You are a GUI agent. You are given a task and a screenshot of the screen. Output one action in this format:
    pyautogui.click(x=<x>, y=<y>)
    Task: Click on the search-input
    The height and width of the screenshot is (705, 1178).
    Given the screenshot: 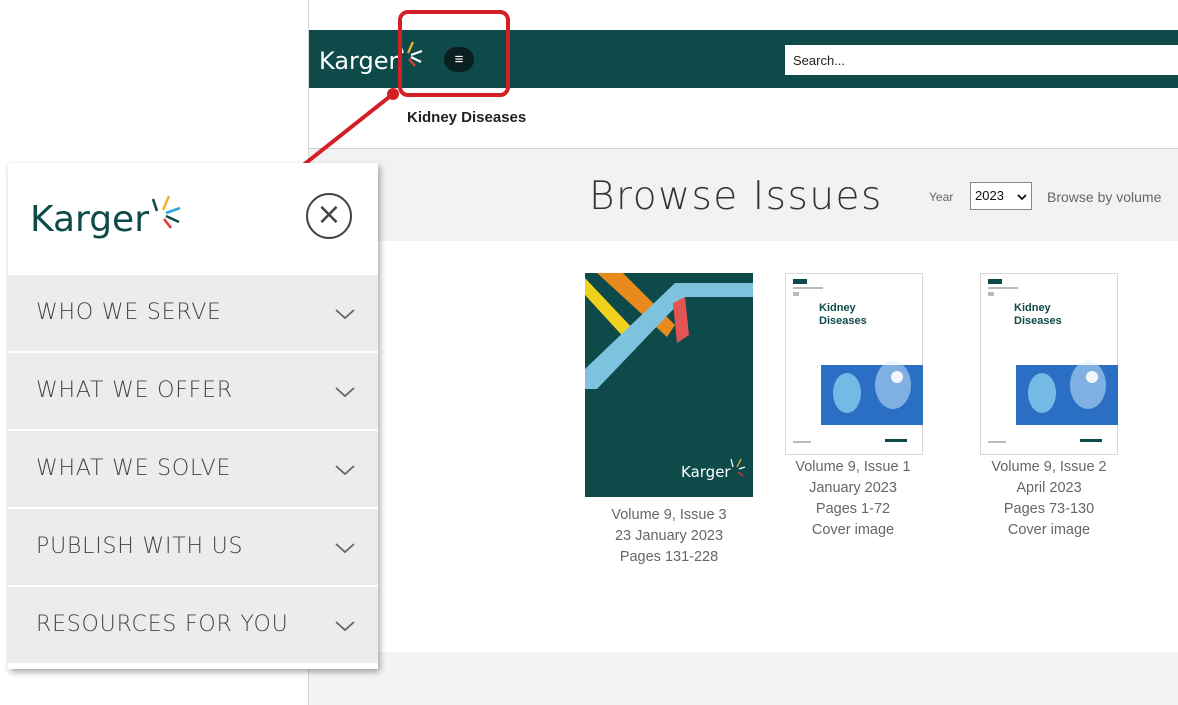 What is the action you would take?
    pyautogui.click(x=981, y=60)
    